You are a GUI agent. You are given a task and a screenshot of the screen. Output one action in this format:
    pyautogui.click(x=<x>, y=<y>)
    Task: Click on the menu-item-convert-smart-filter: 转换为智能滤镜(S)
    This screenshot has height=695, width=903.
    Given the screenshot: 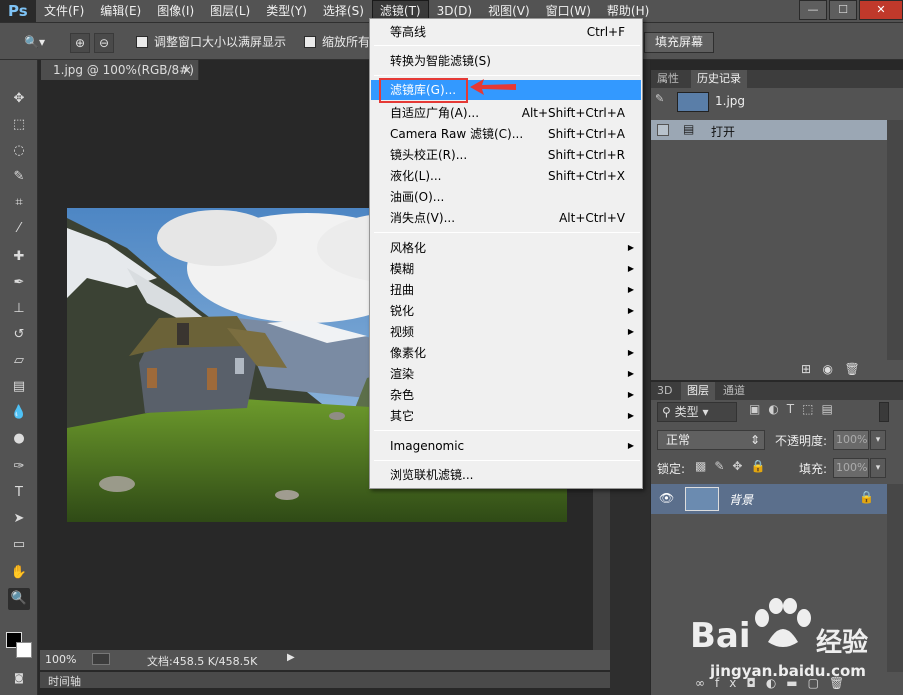 What is the action you would take?
    pyautogui.click(x=506, y=61)
    